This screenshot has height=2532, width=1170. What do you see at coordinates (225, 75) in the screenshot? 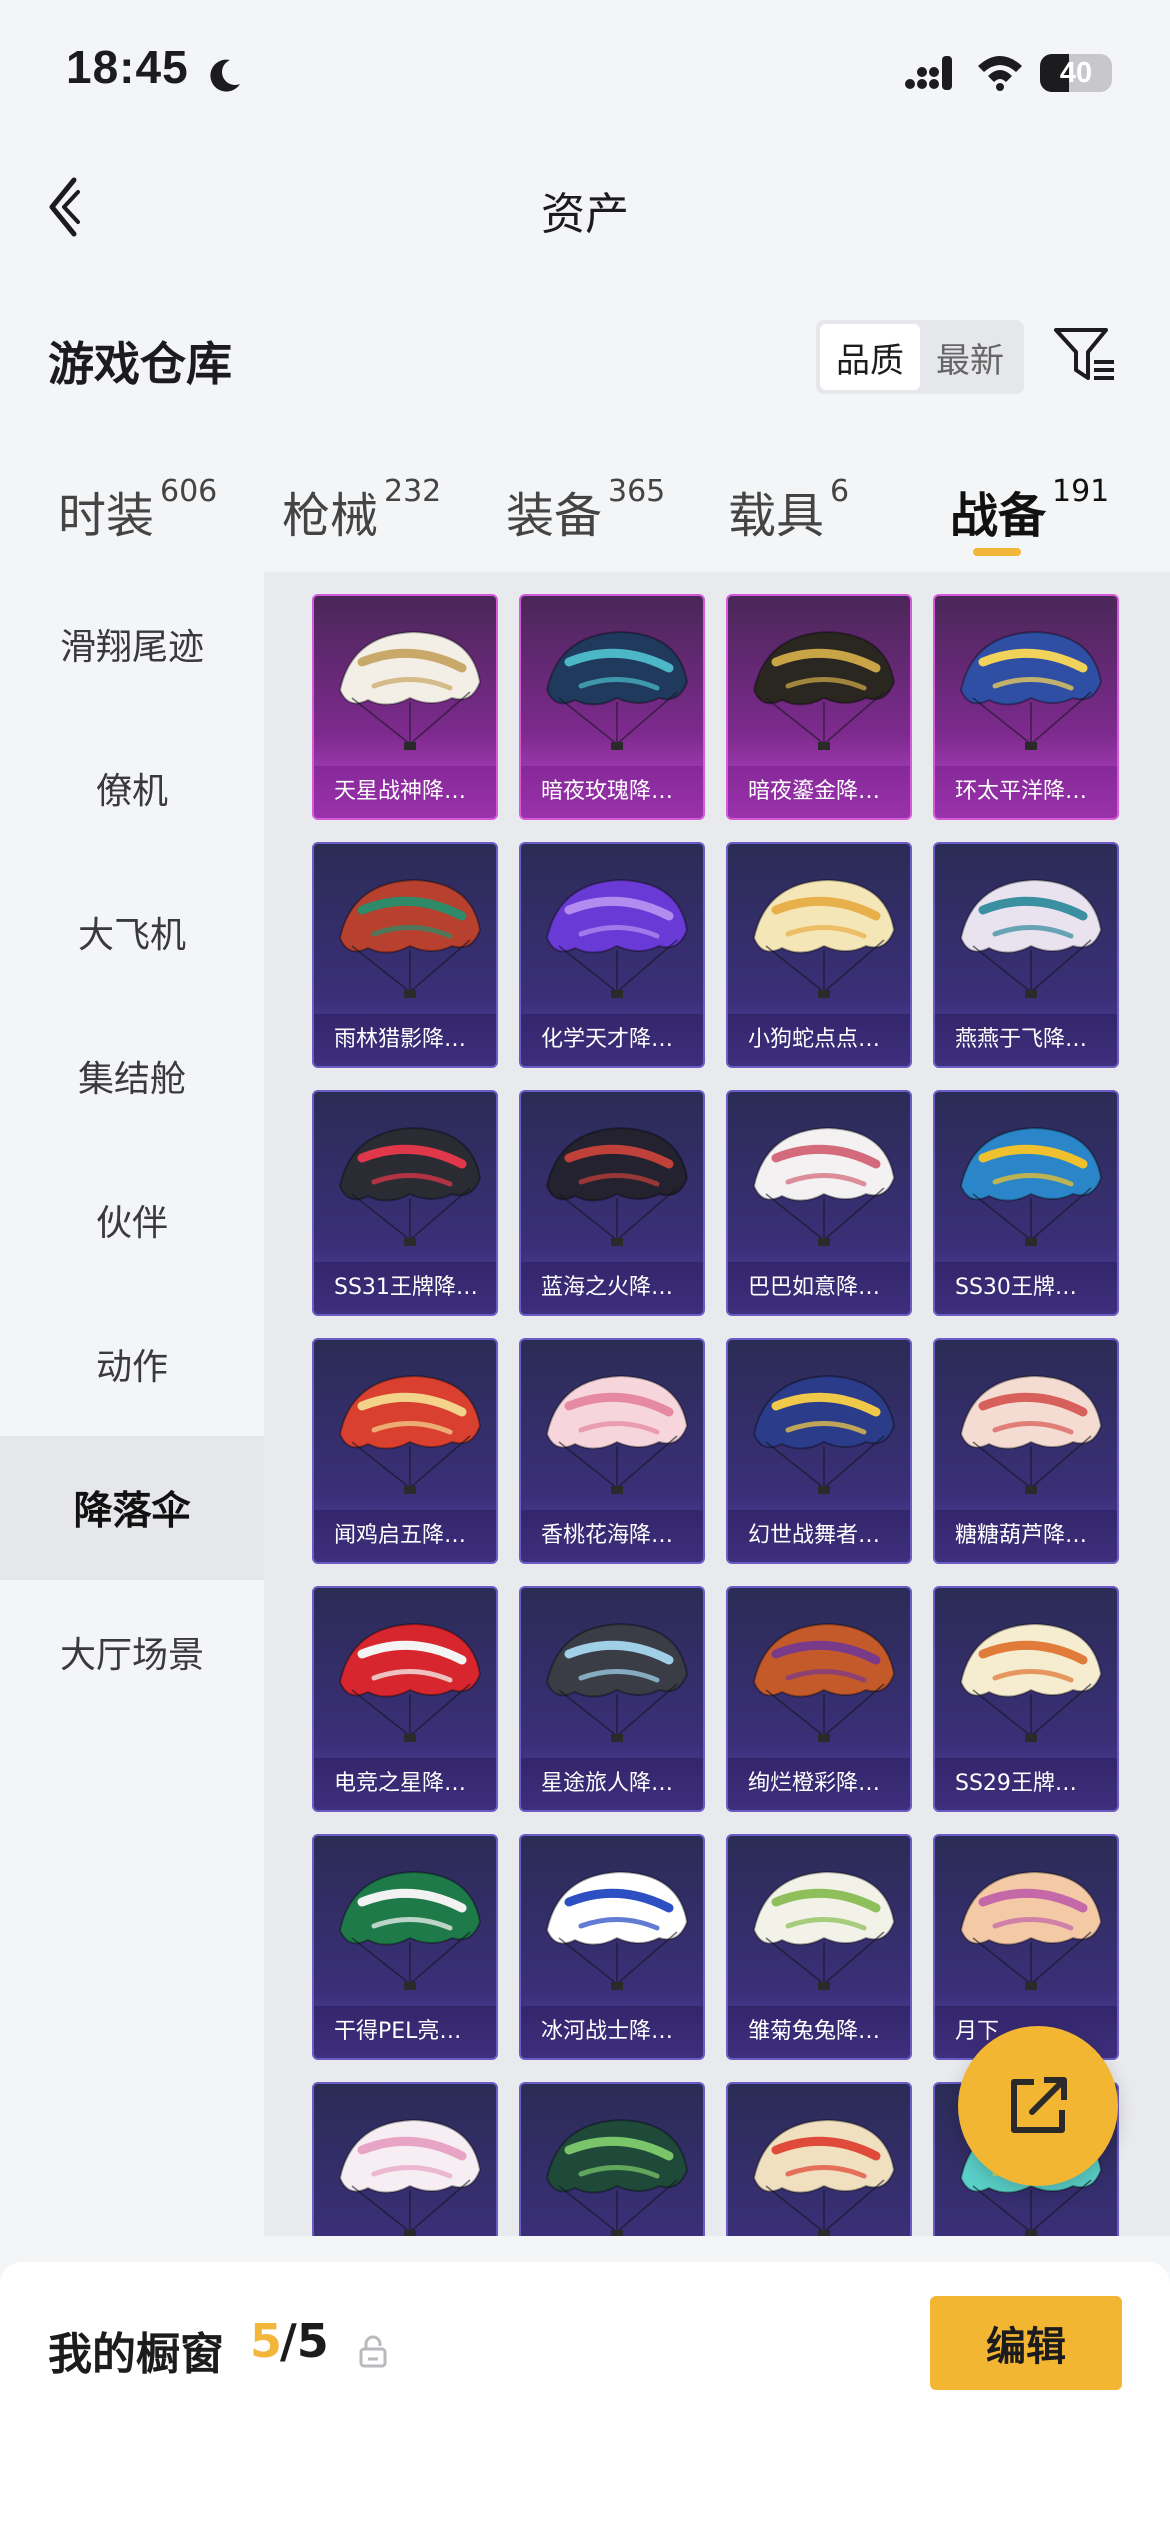
I see `moon-icon` at bounding box center [225, 75].